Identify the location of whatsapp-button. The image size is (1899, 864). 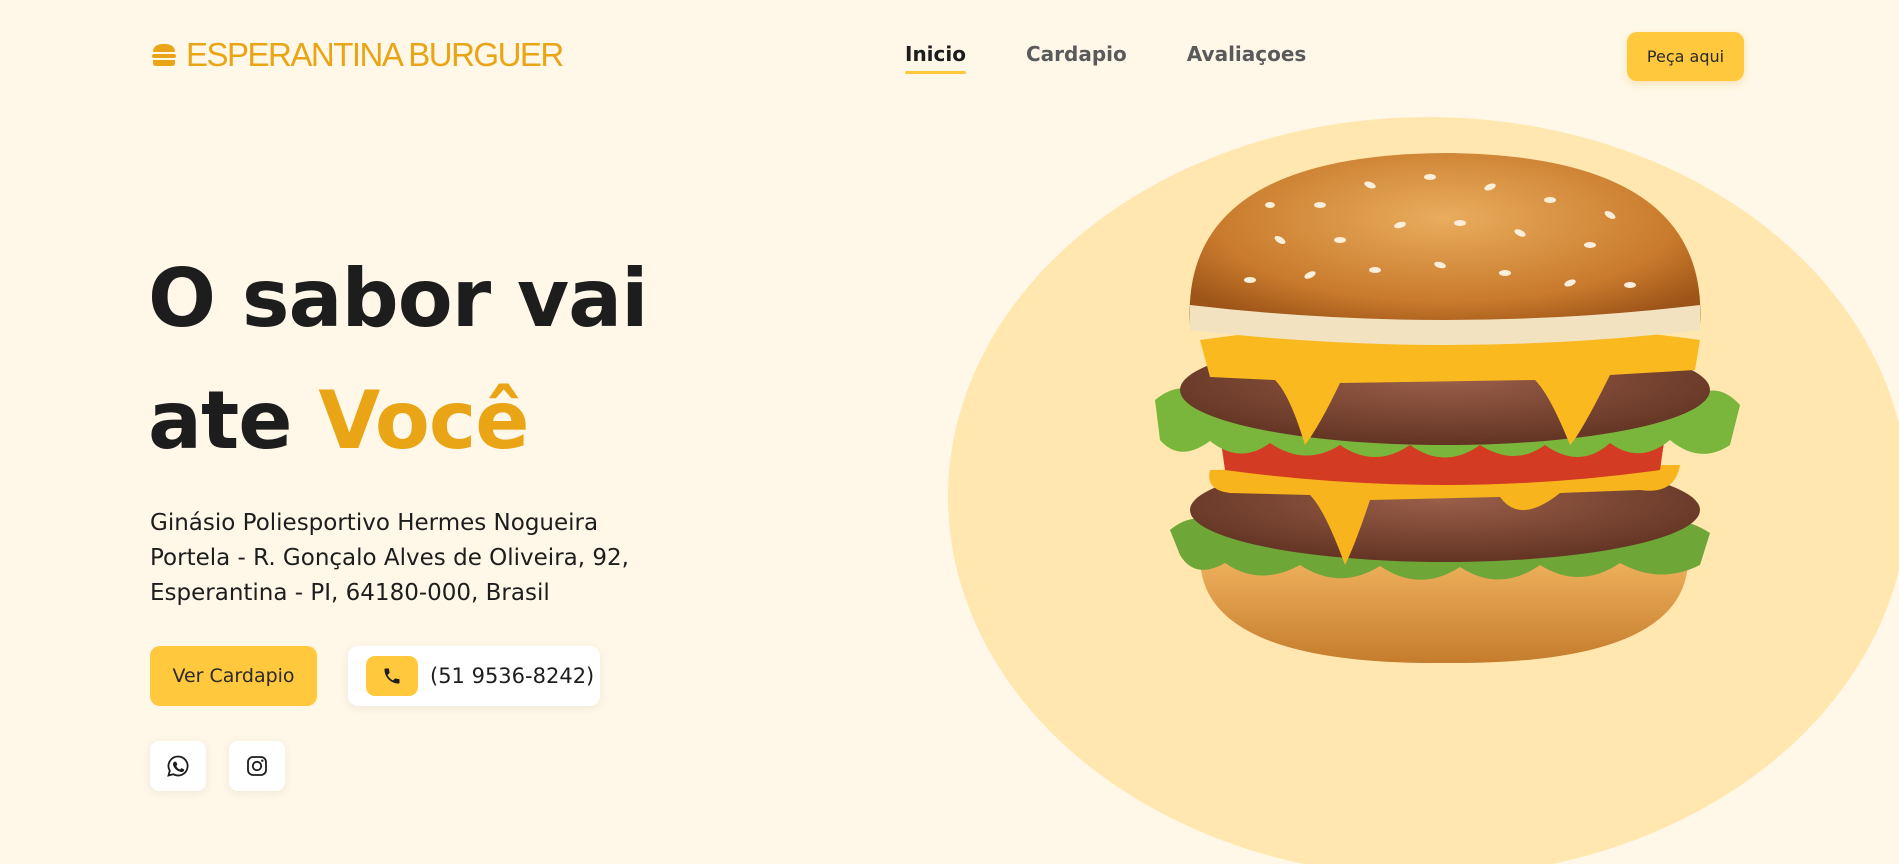
(178, 766).